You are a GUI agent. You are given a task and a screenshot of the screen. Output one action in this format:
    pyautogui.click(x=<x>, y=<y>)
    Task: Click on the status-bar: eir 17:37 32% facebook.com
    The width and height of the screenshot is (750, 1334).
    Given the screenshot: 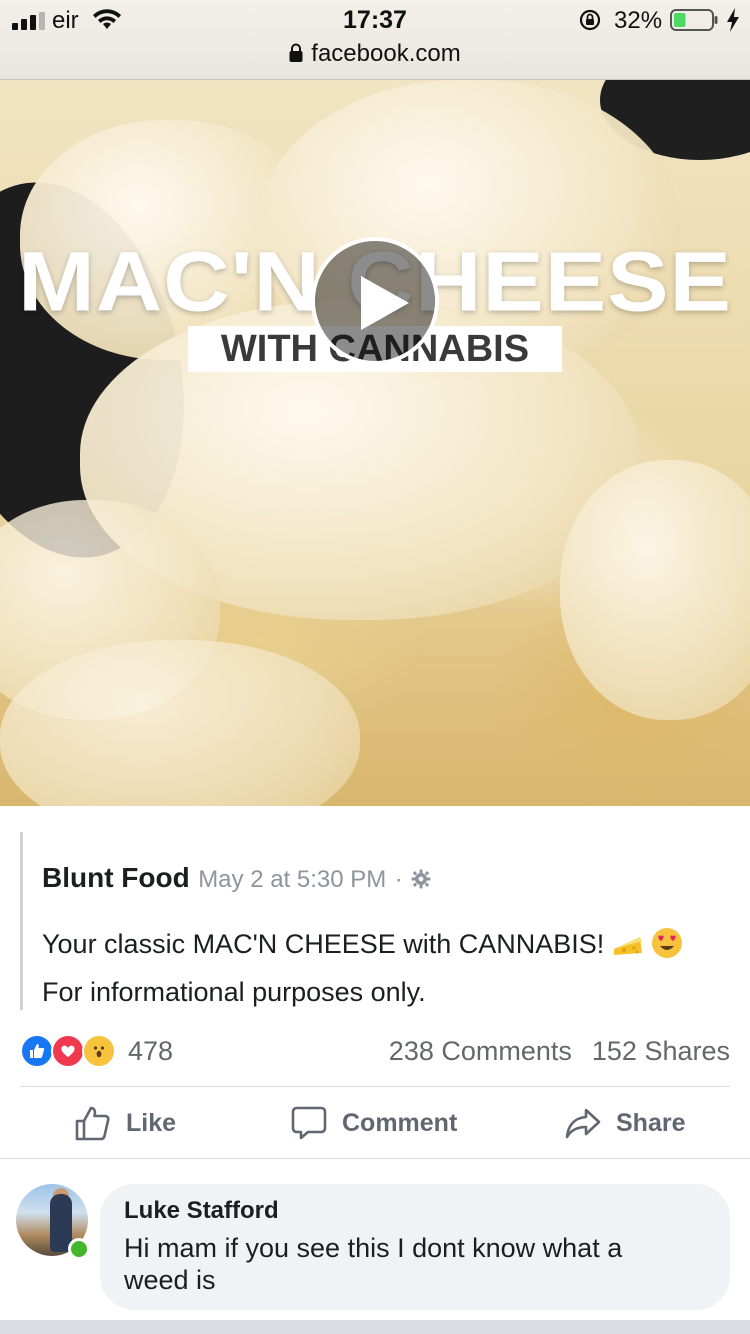 What is the action you would take?
    pyautogui.click(x=375, y=40)
    